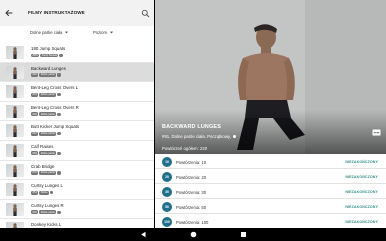 This screenshot has height=241, width=386. What do you see at coordinates (35, 192) in the screenshot?
I see `exercise-tag: #51` at bounding box center [35, 192].